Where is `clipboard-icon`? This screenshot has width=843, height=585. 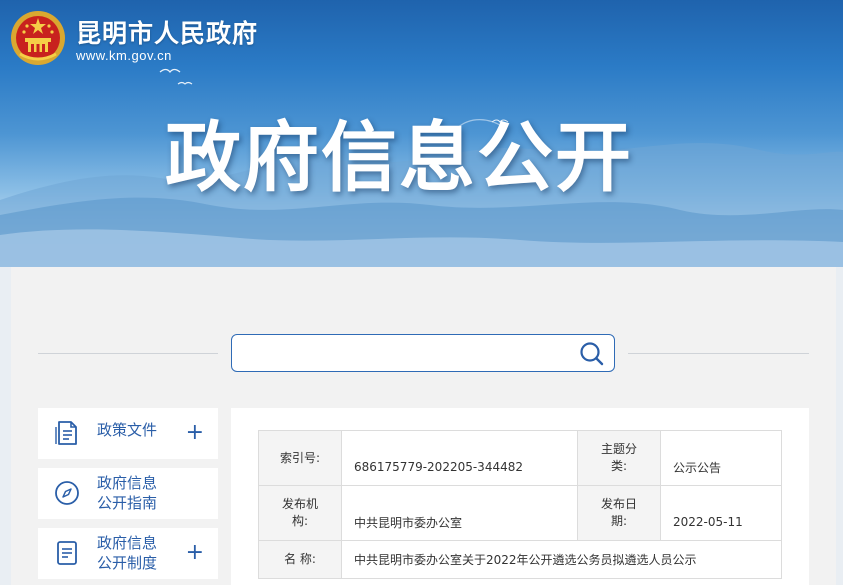 clipboard-icon is located at coordinates (67, 553).